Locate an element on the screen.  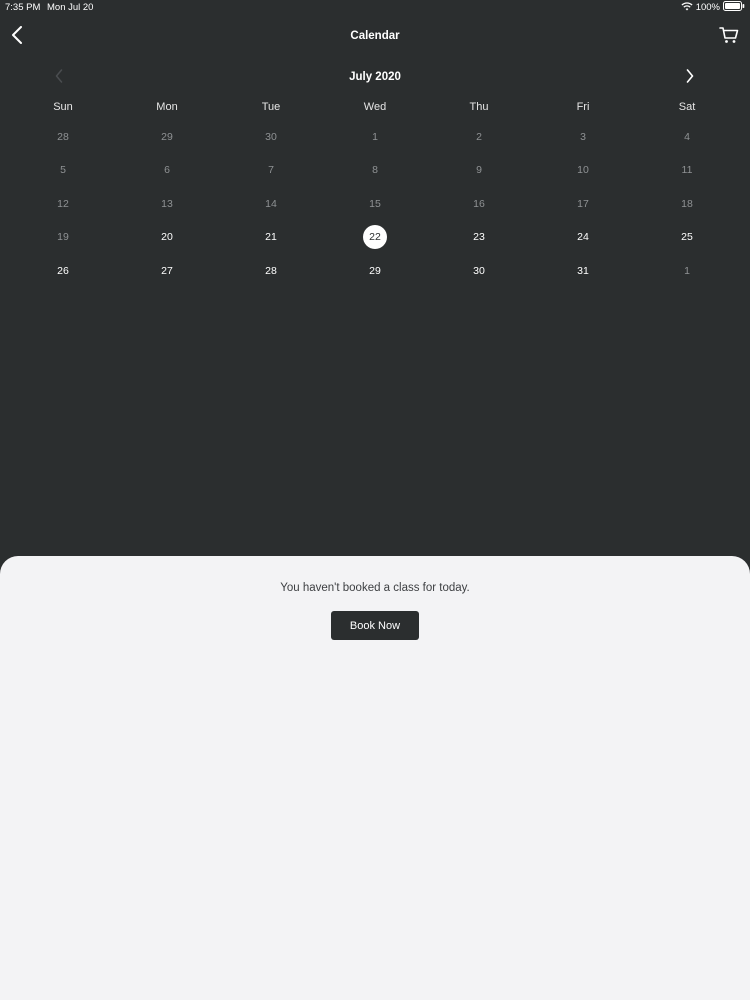
day-number: 16 is located at coordinates (479, 203).